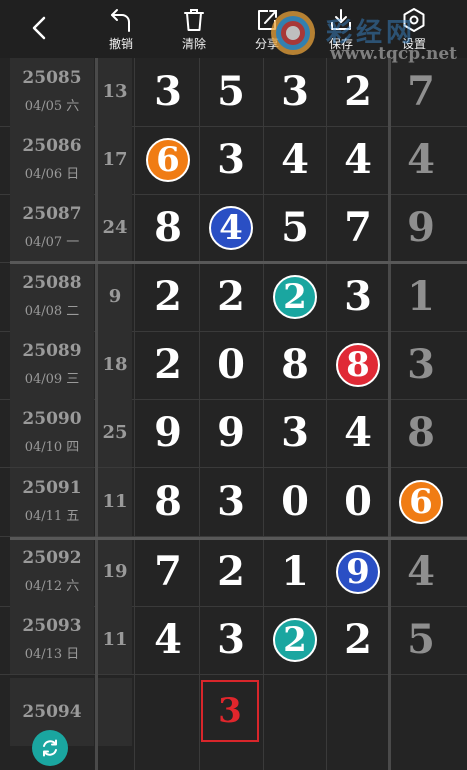  Describe the element at coordinates (52, 78) in the screenshot. I see `period-number: 25085` at that location.